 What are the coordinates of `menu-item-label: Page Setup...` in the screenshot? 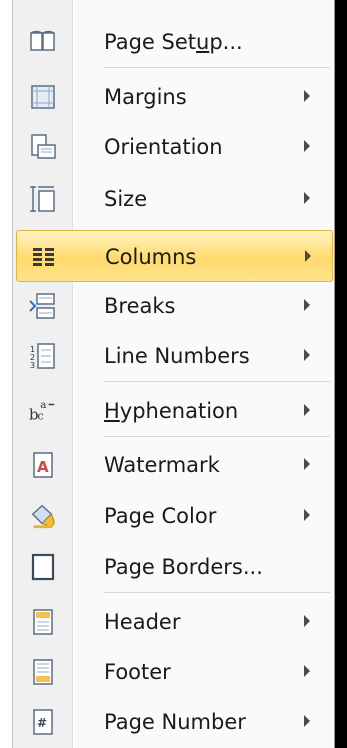 It's located at (173, 42).